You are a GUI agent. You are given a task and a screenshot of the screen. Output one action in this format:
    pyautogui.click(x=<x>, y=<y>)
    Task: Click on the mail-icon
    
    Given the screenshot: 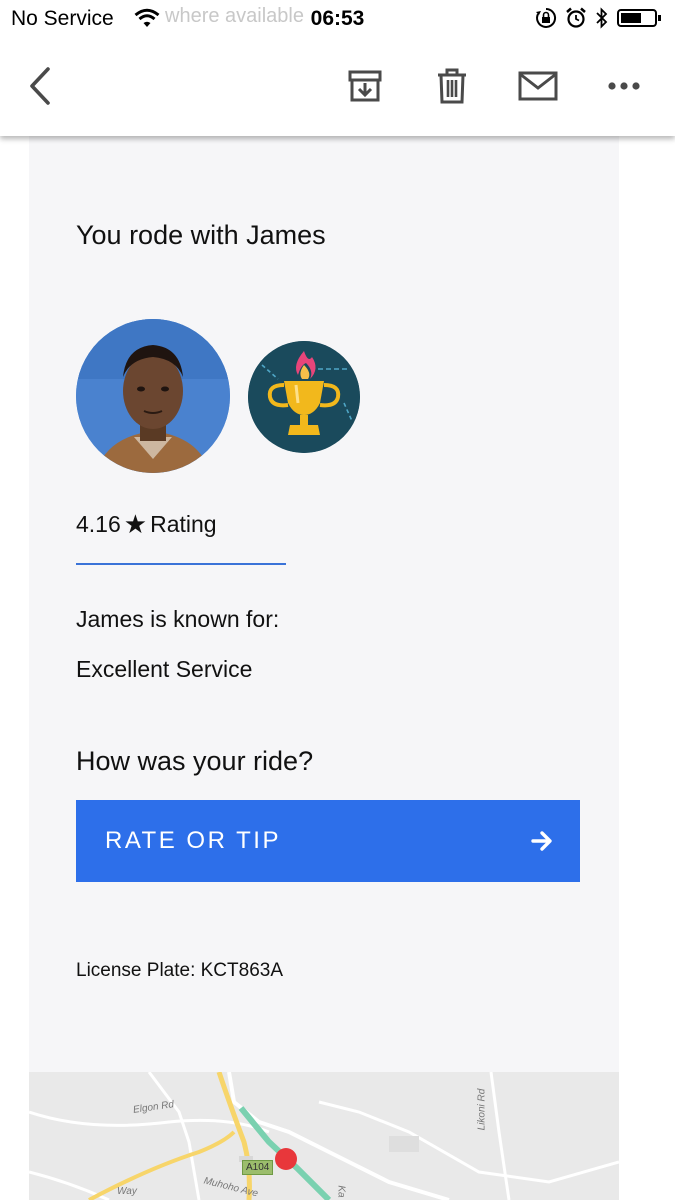 What is the action you would take?
    pyautogui.click(x=538, y=86)
    